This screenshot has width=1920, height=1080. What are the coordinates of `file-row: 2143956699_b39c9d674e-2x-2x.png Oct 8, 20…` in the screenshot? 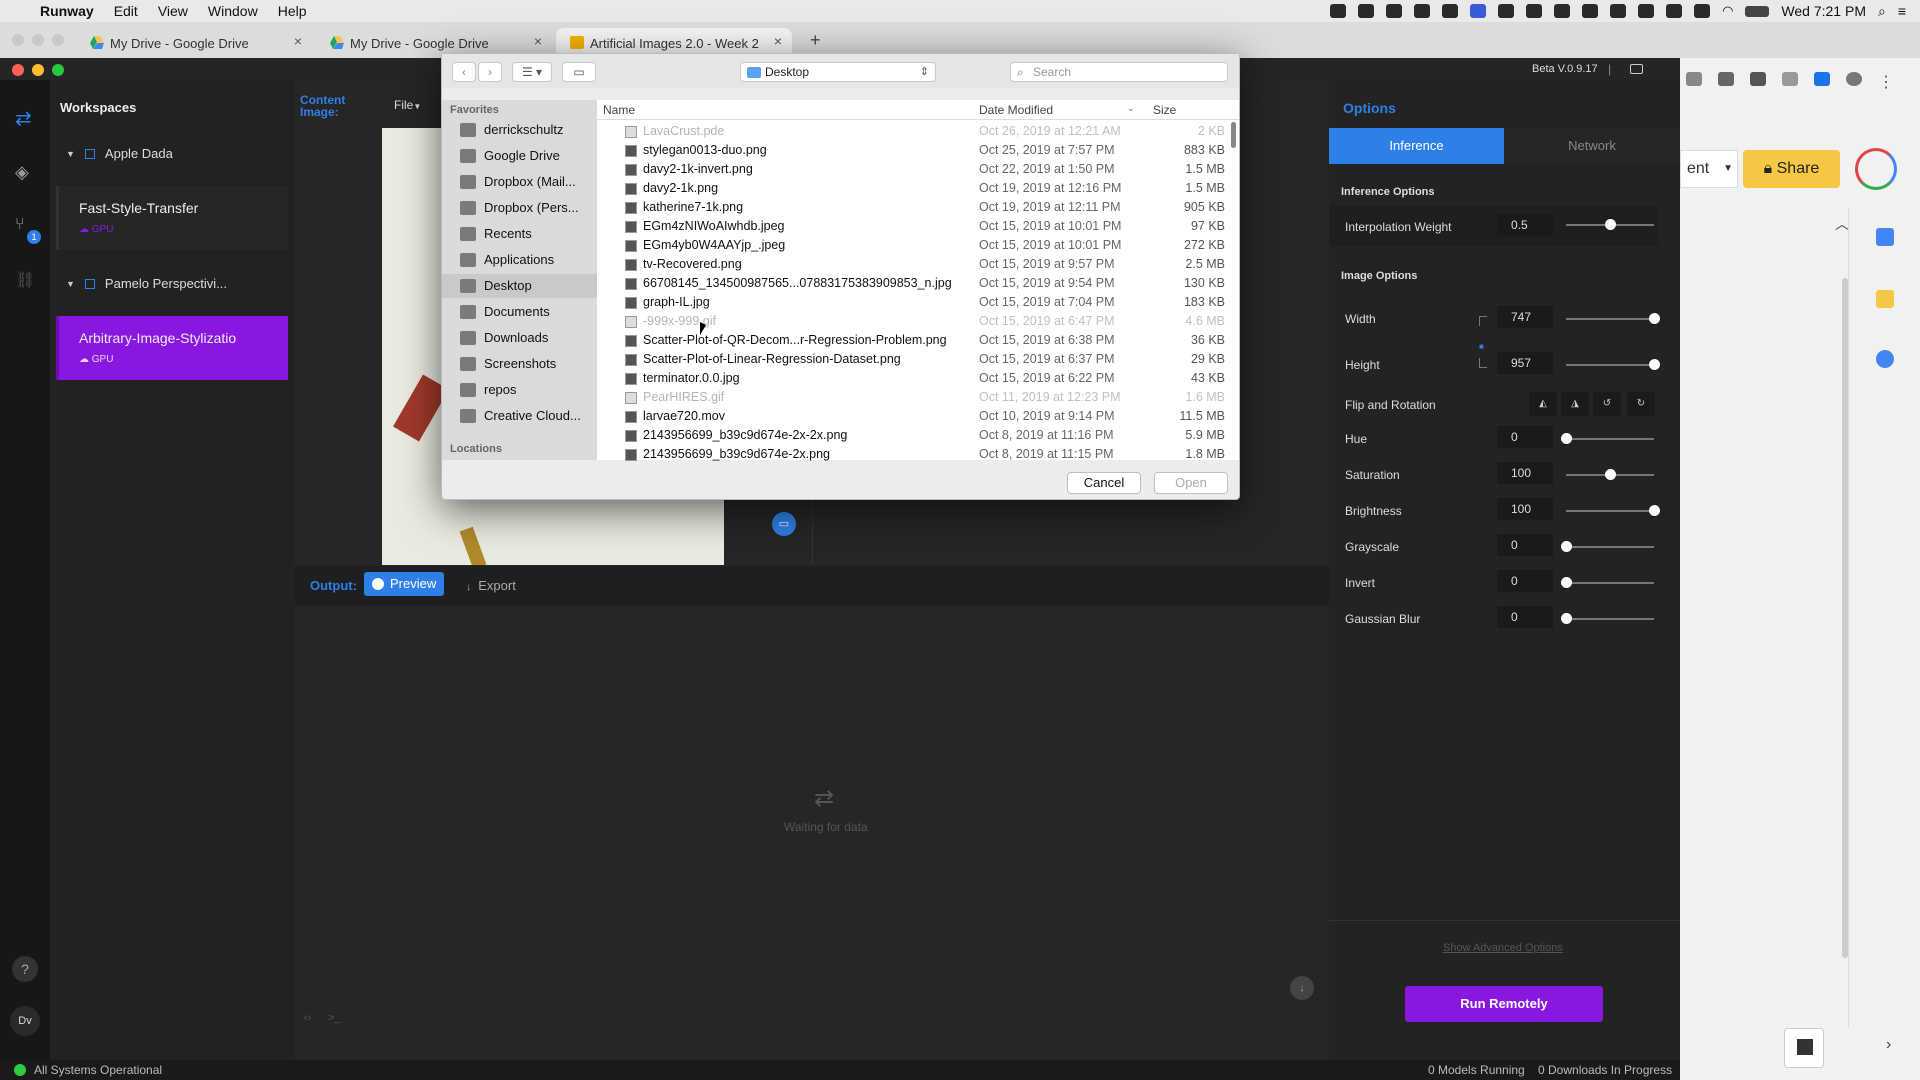 It's located at (918, 435).